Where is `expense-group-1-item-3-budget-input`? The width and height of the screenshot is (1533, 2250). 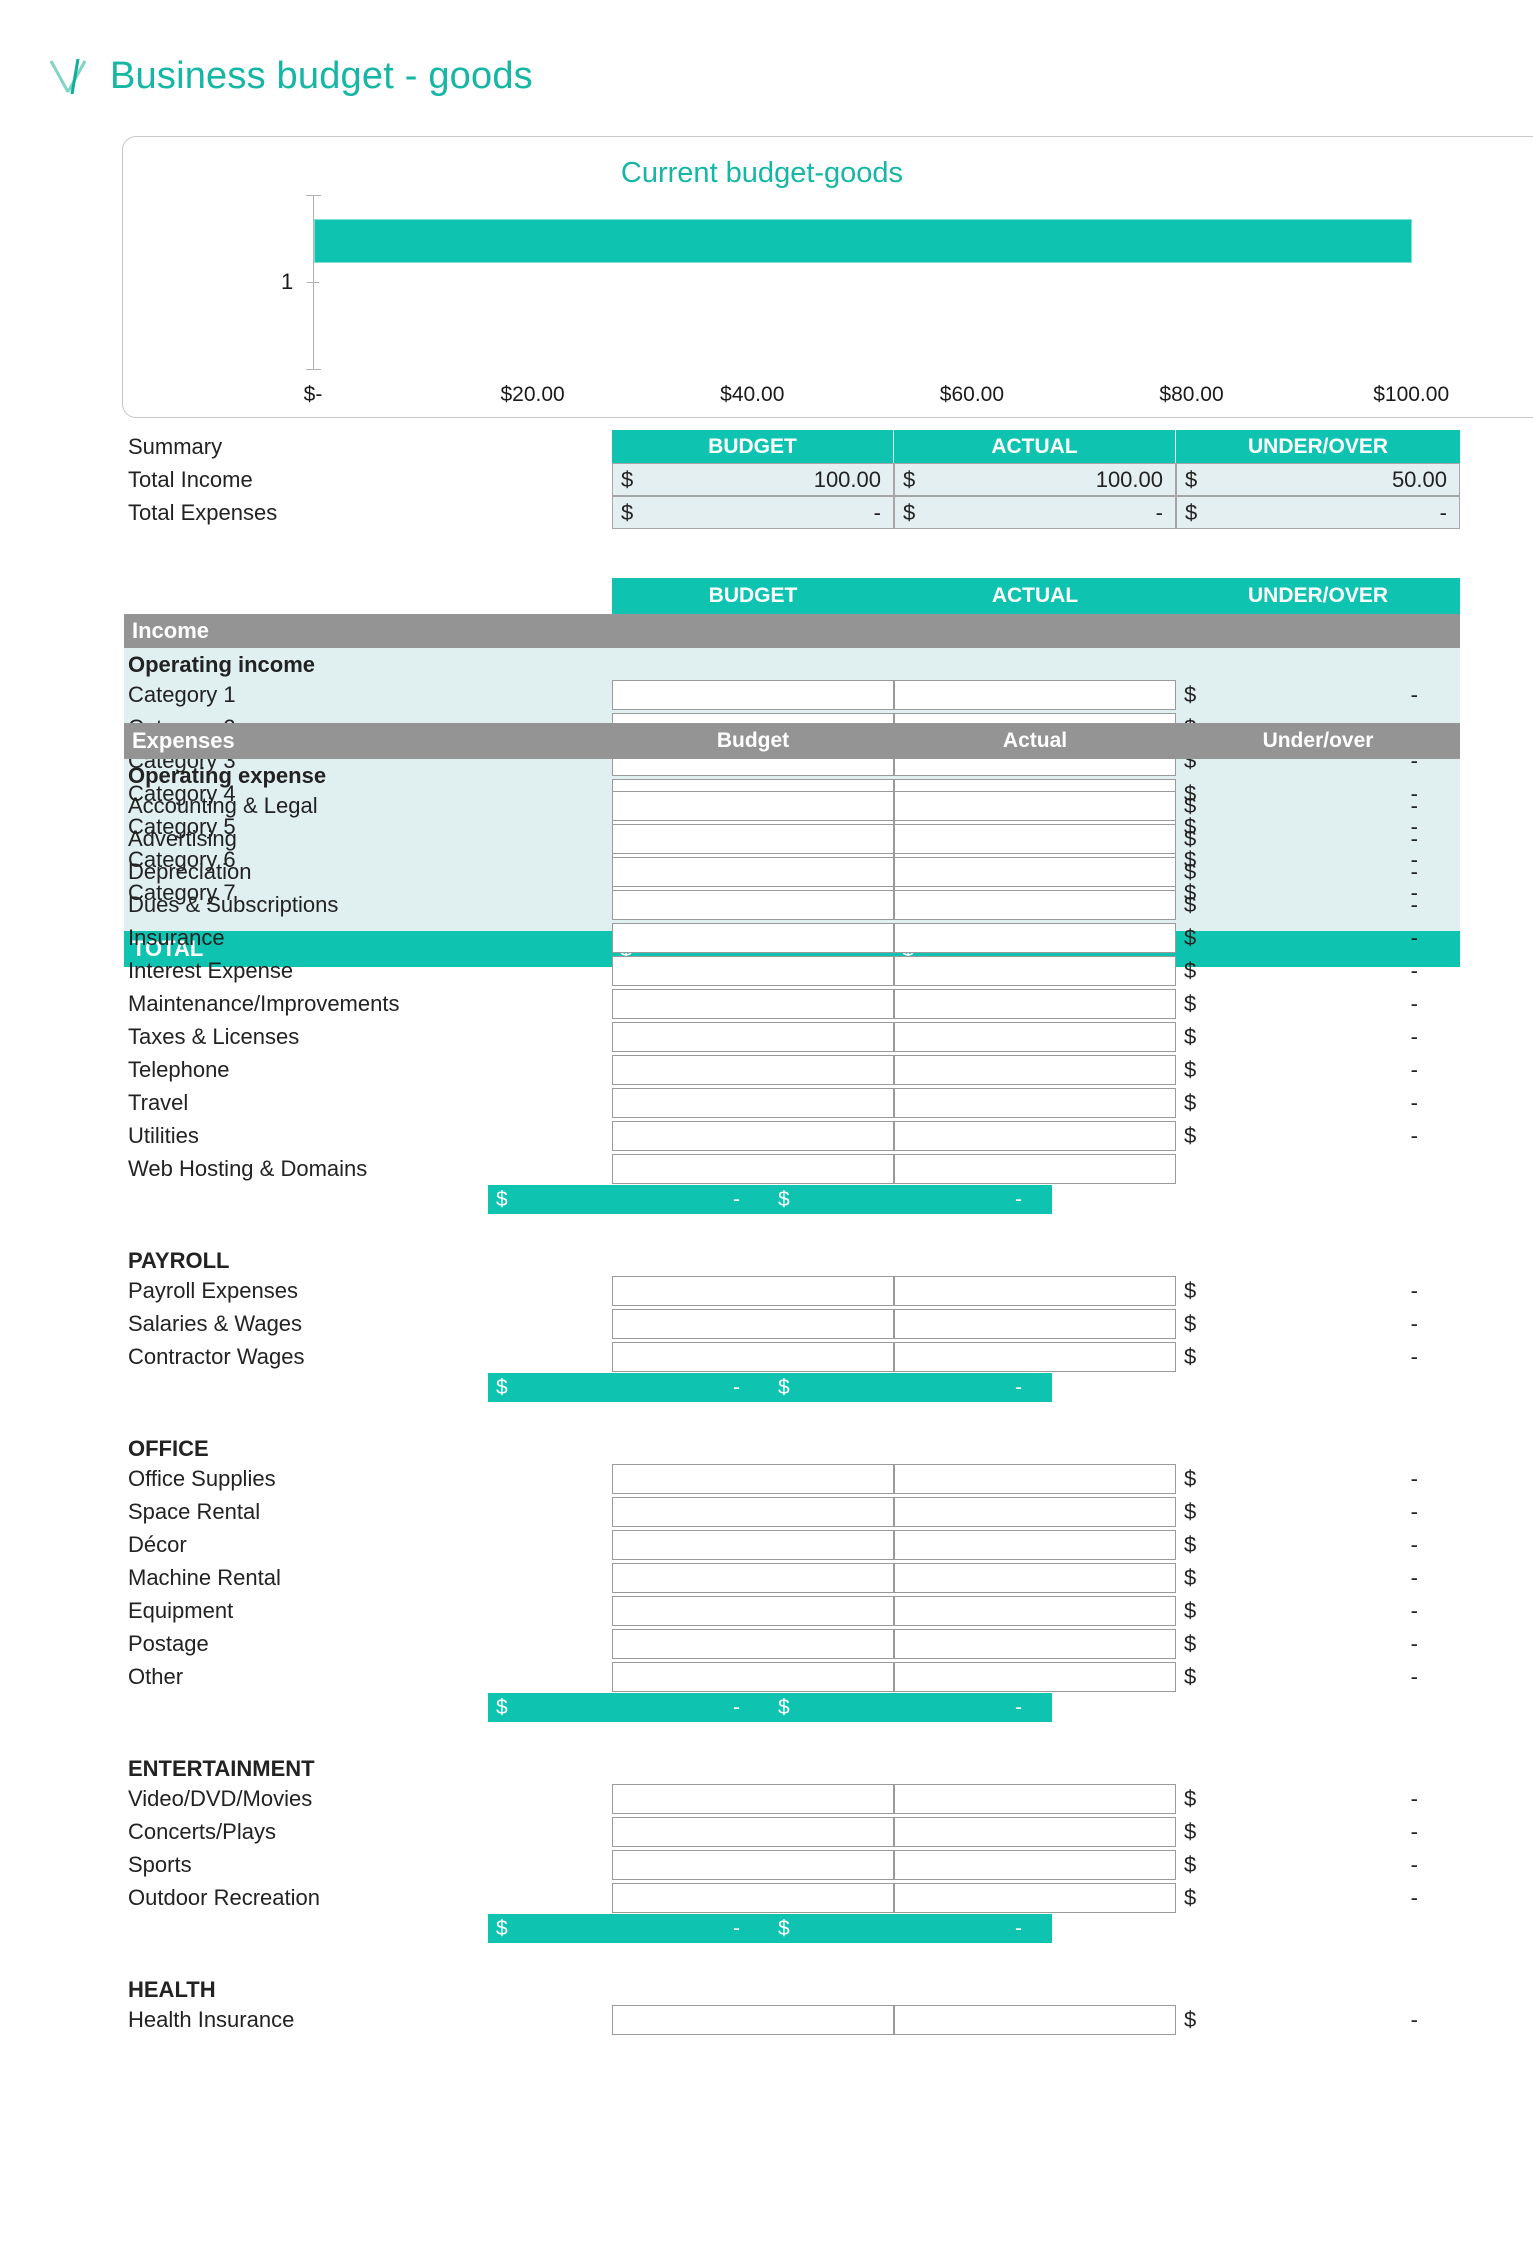 expense-group-1-item-3-budget-input is located at coordinates (753, 872).